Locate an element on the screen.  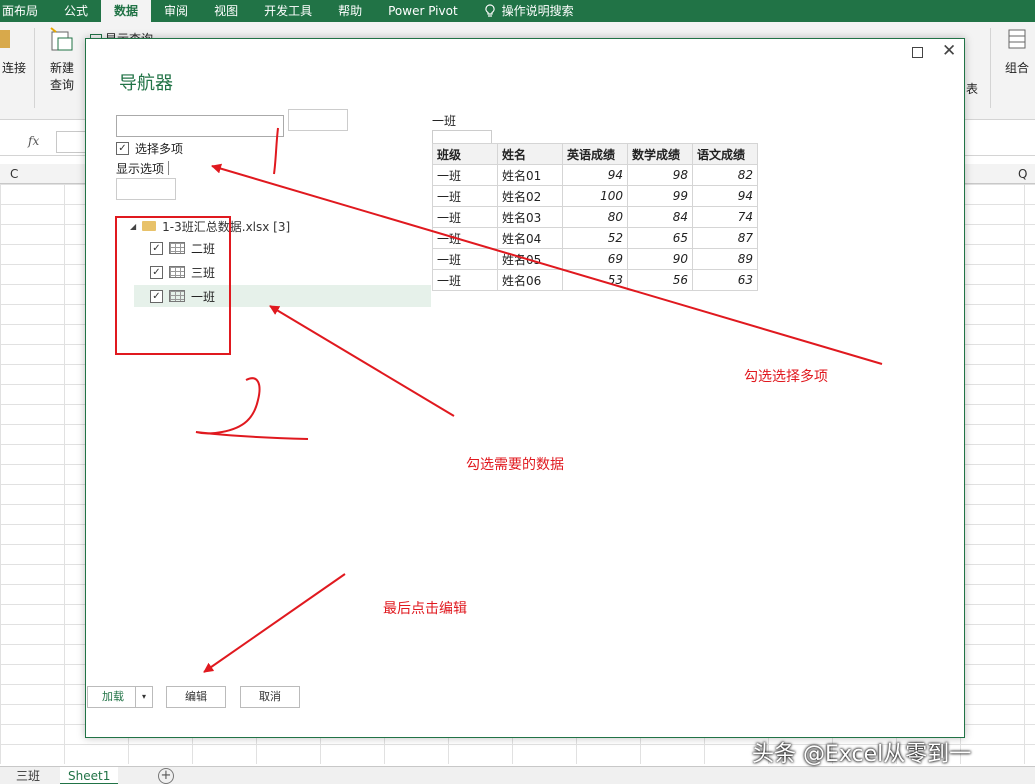
sheet-tab-sheet1: Sheet1 is located at coordinates (89, 775).